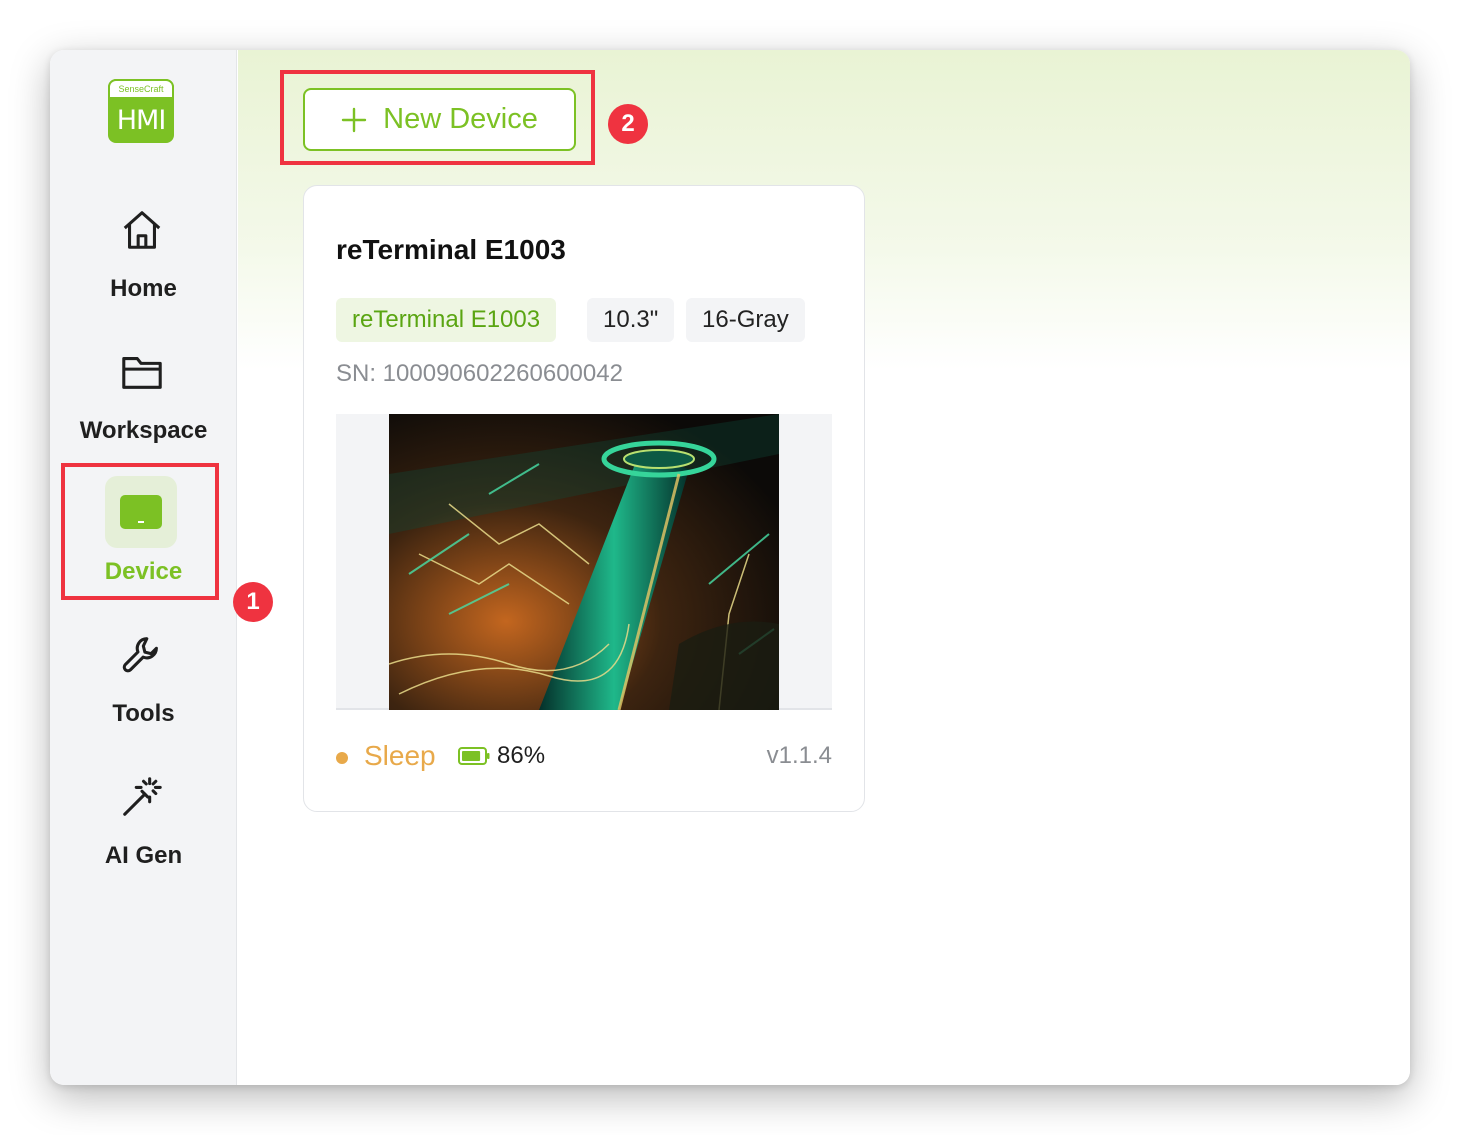  I want to click on battery-level: 86%, so click(521, 755).